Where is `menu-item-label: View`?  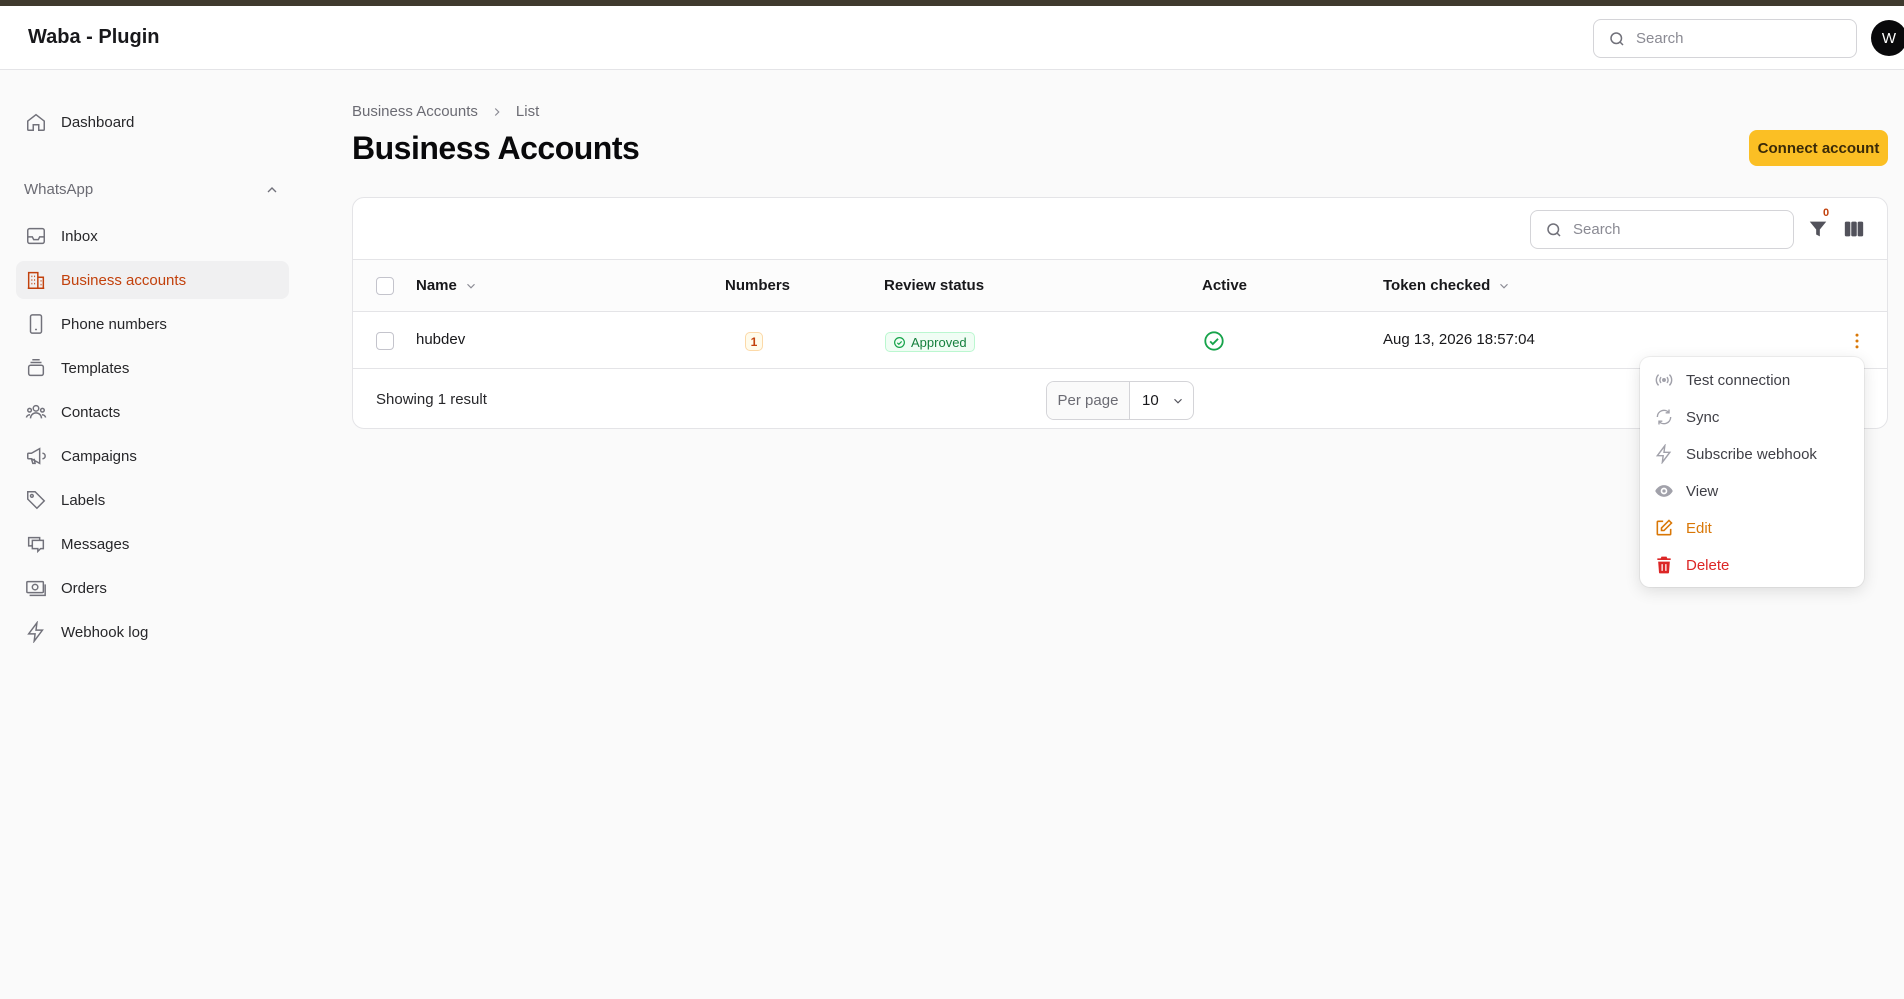 menu-item-label: View is located at coordinates (1702, 491).